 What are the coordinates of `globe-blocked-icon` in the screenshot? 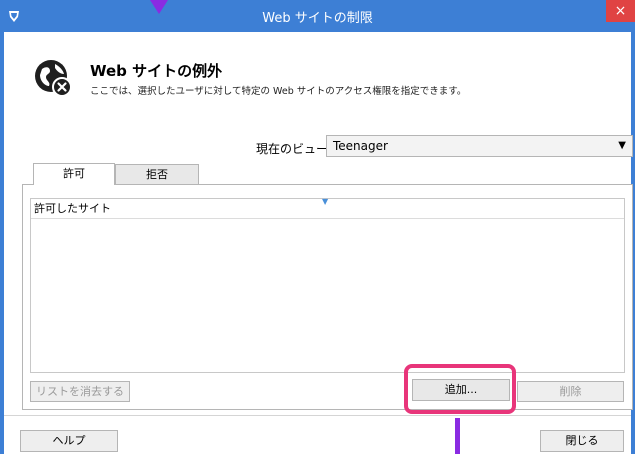 It's located at (53, 78).